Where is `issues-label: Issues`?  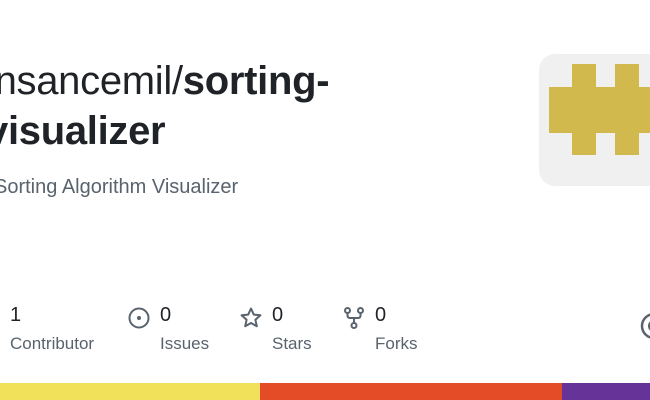
issues-label: Issues is located at coordinates (185, 343).